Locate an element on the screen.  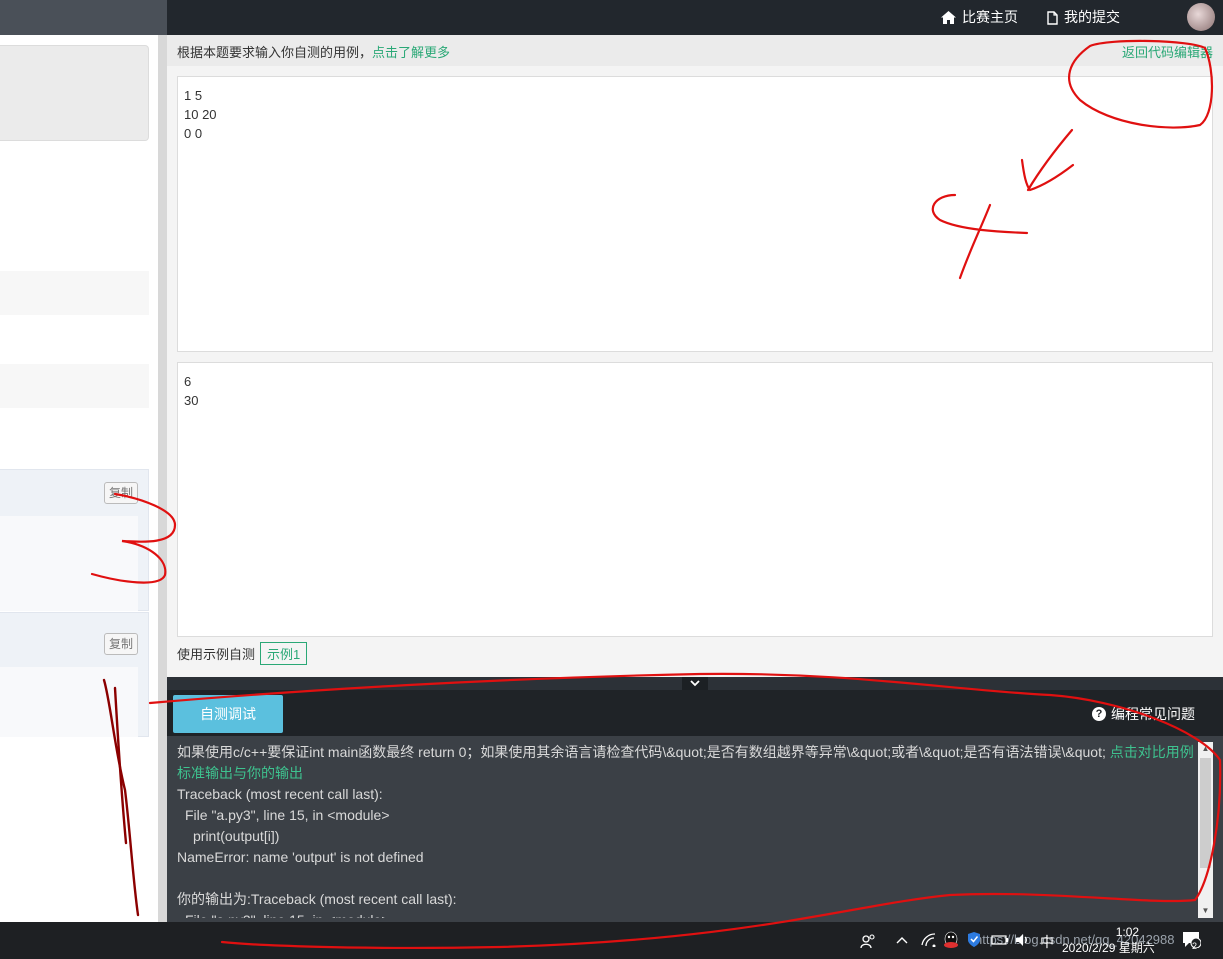
notification-count: 2 is located at coordinates (1195, 946).